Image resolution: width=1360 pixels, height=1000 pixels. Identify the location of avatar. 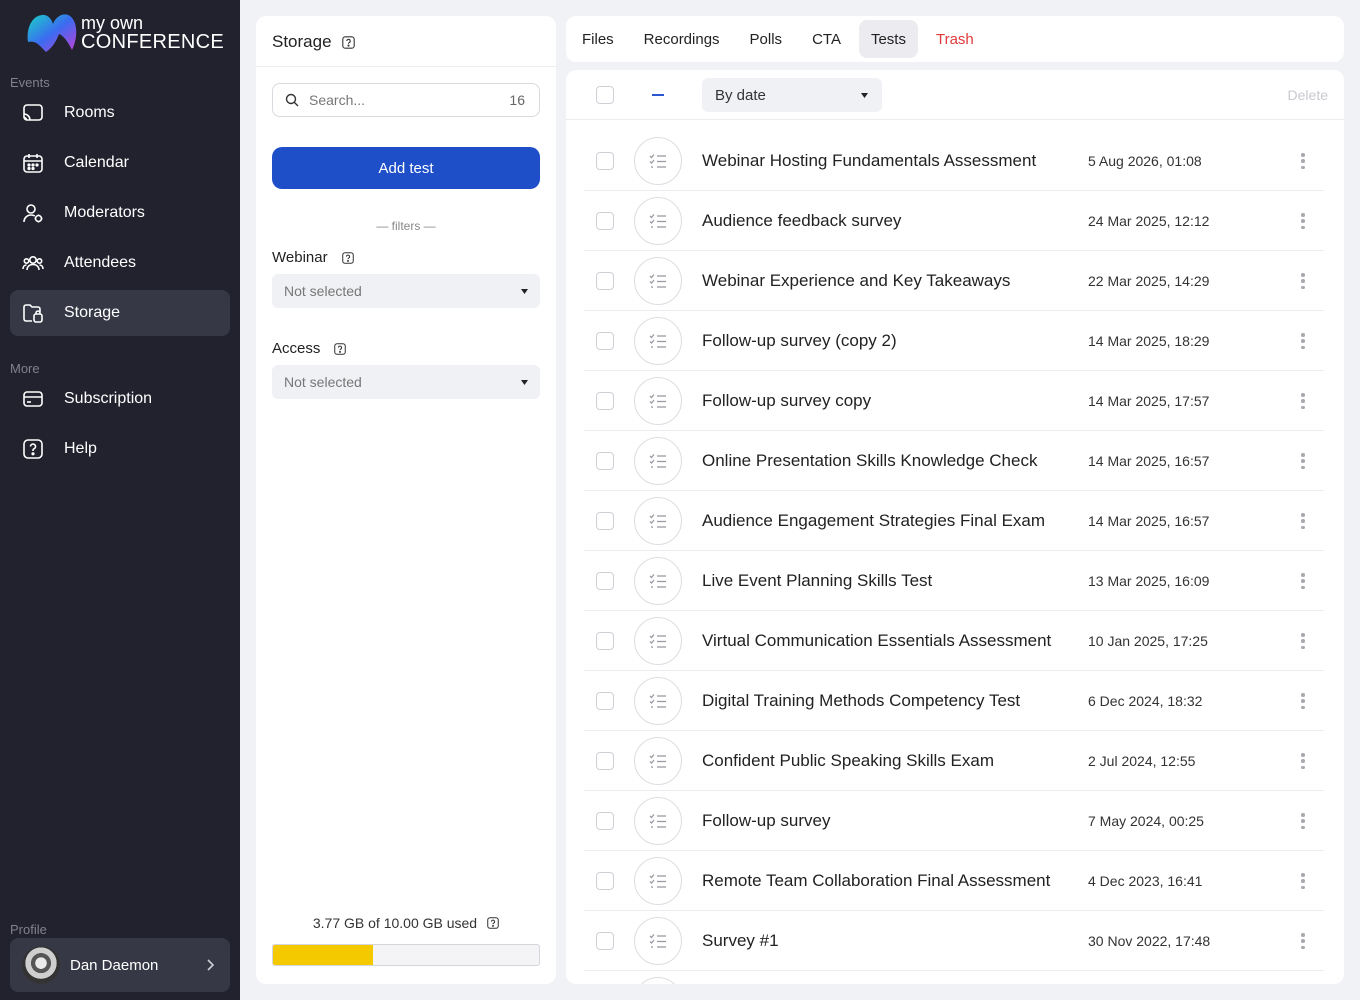
(41, 965).